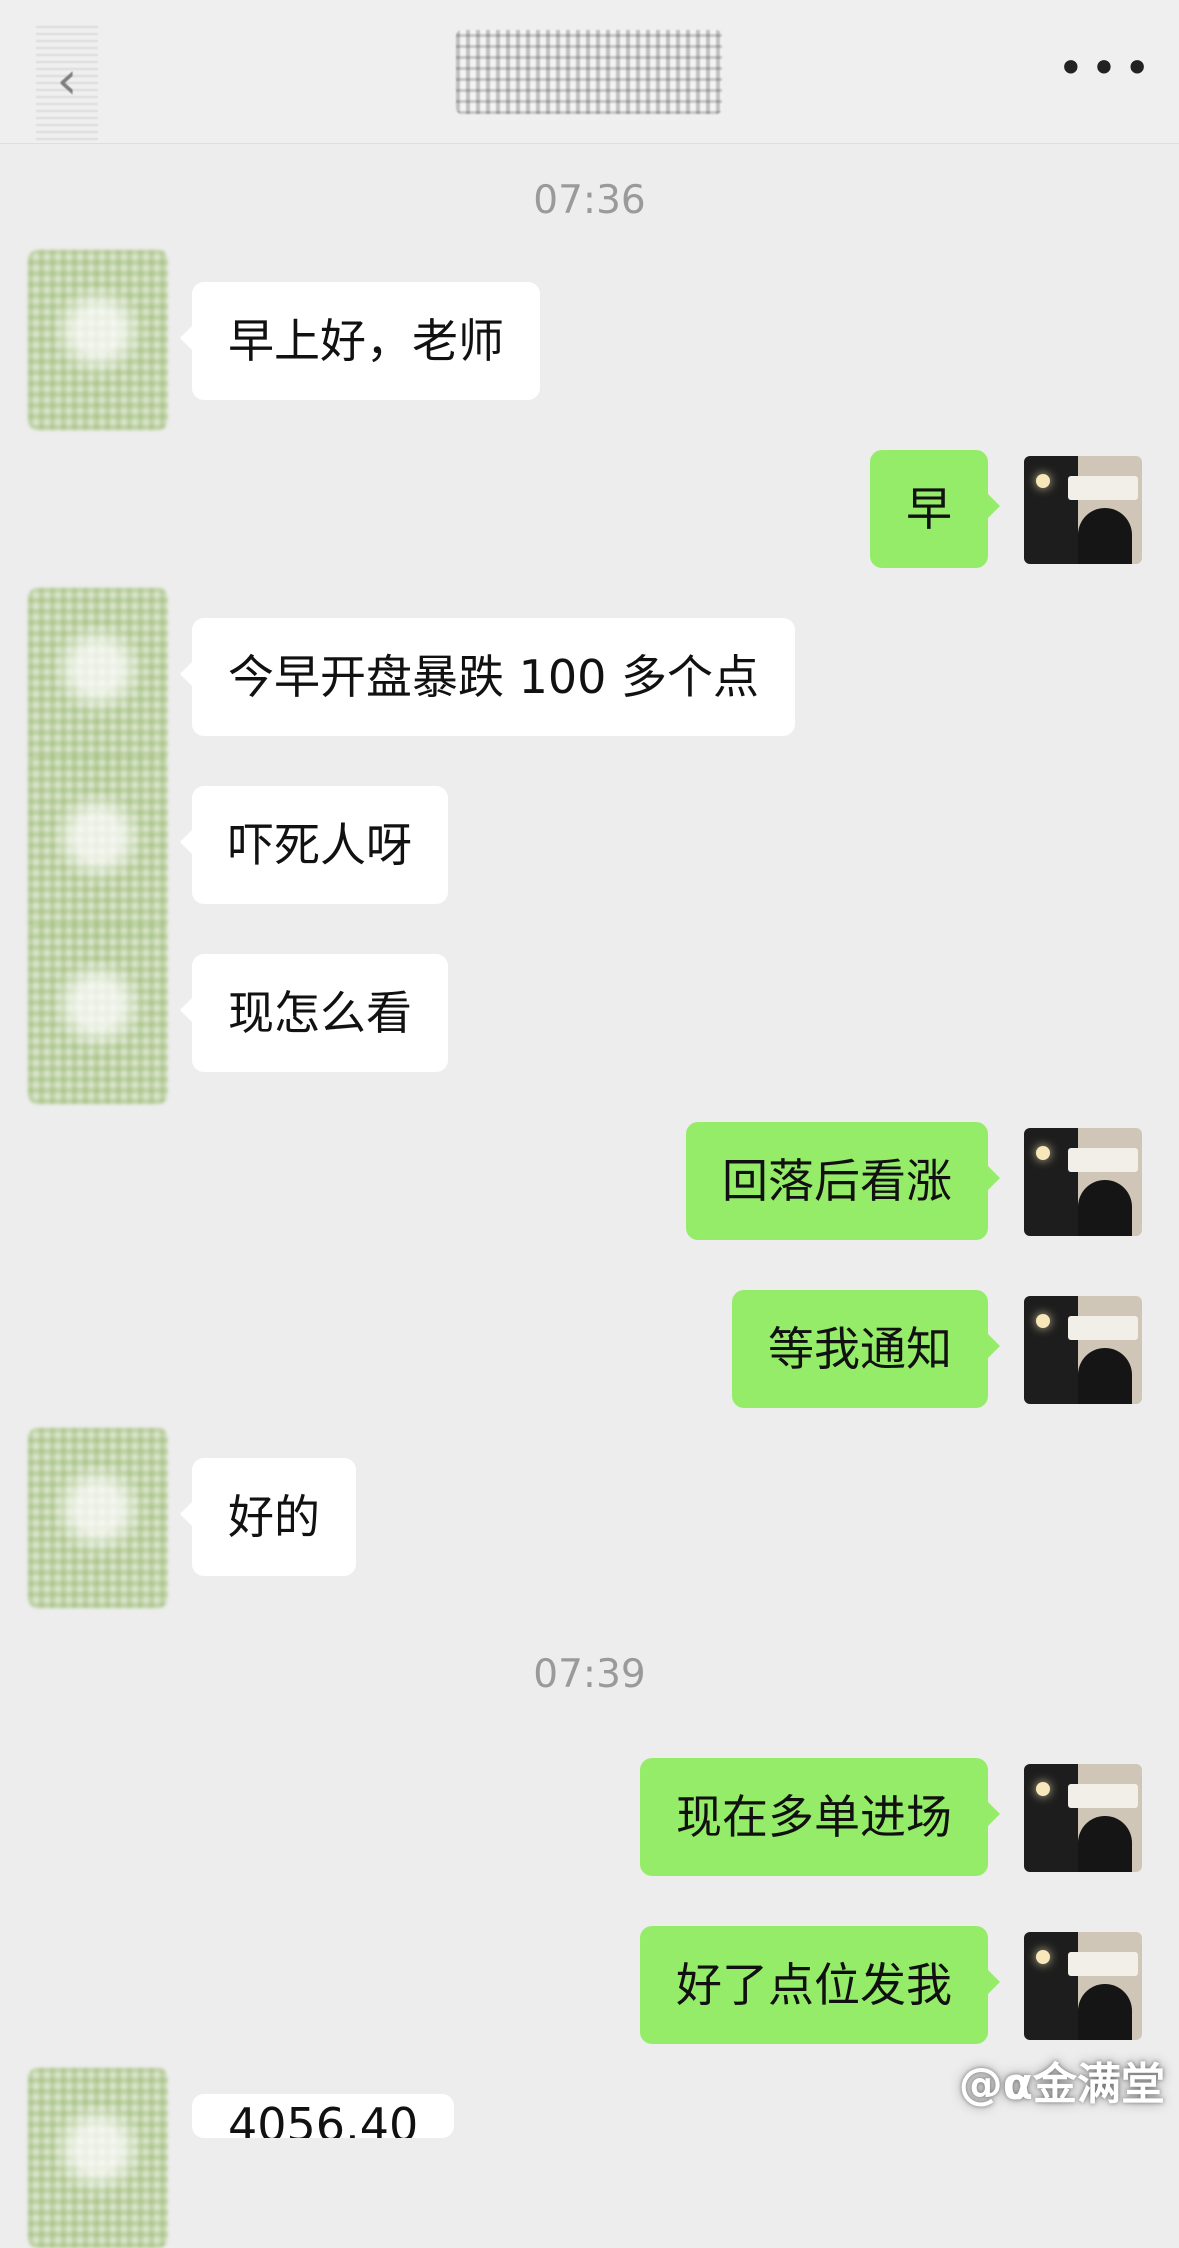  I want to click on back-button: ‹, so click(67, 81).